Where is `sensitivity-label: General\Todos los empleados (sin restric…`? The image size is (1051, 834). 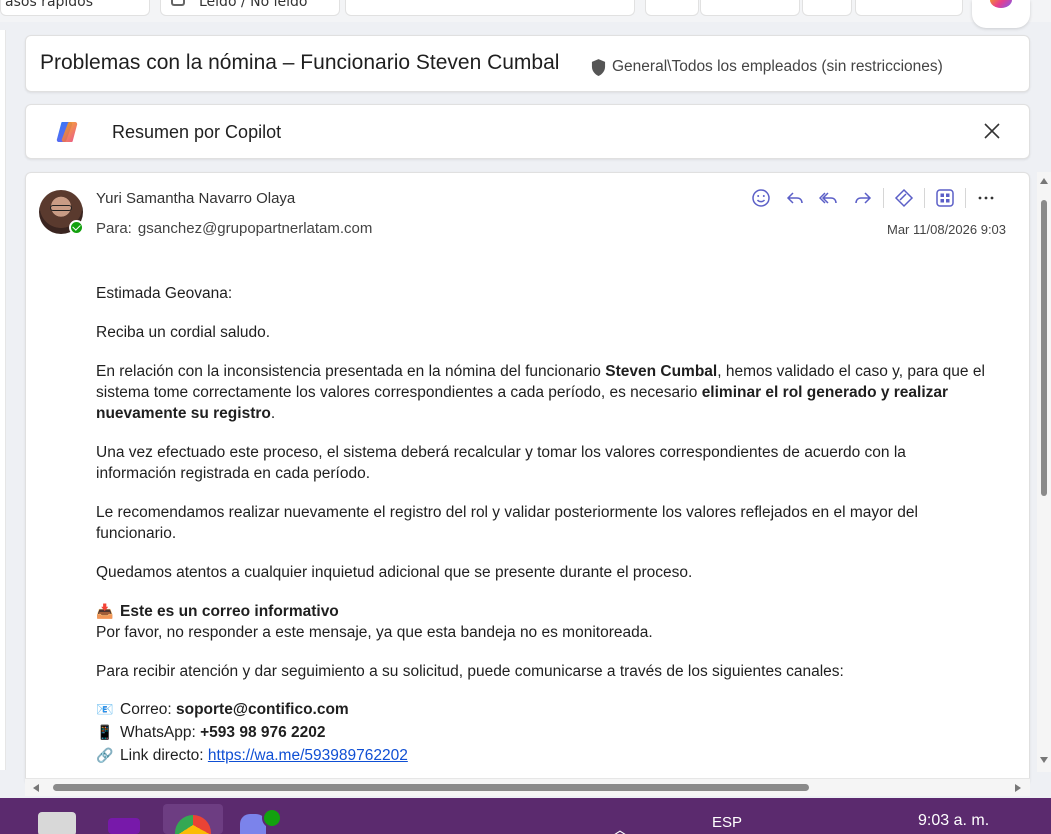 sensitivity-label: General\Todos los empleados (sin restric… is located at coordinates (767, 67).